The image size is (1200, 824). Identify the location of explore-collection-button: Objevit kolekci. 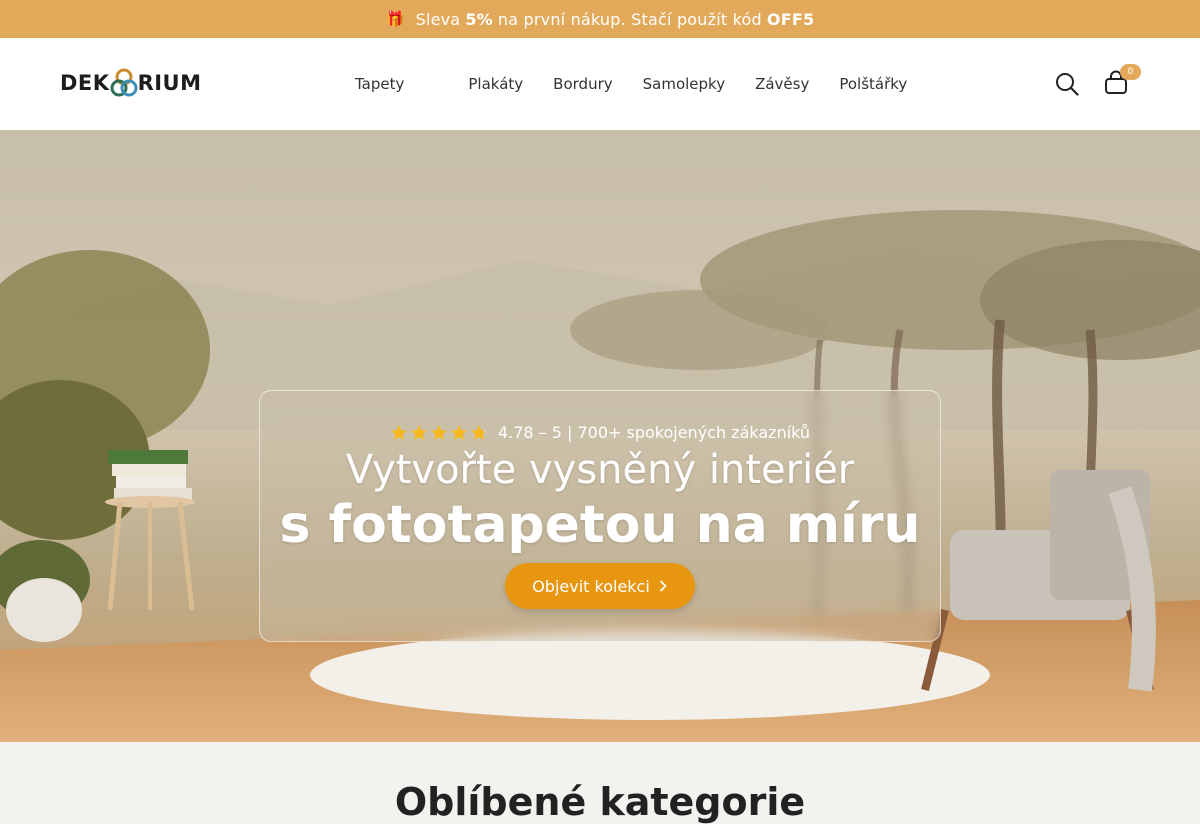
(600, 586).